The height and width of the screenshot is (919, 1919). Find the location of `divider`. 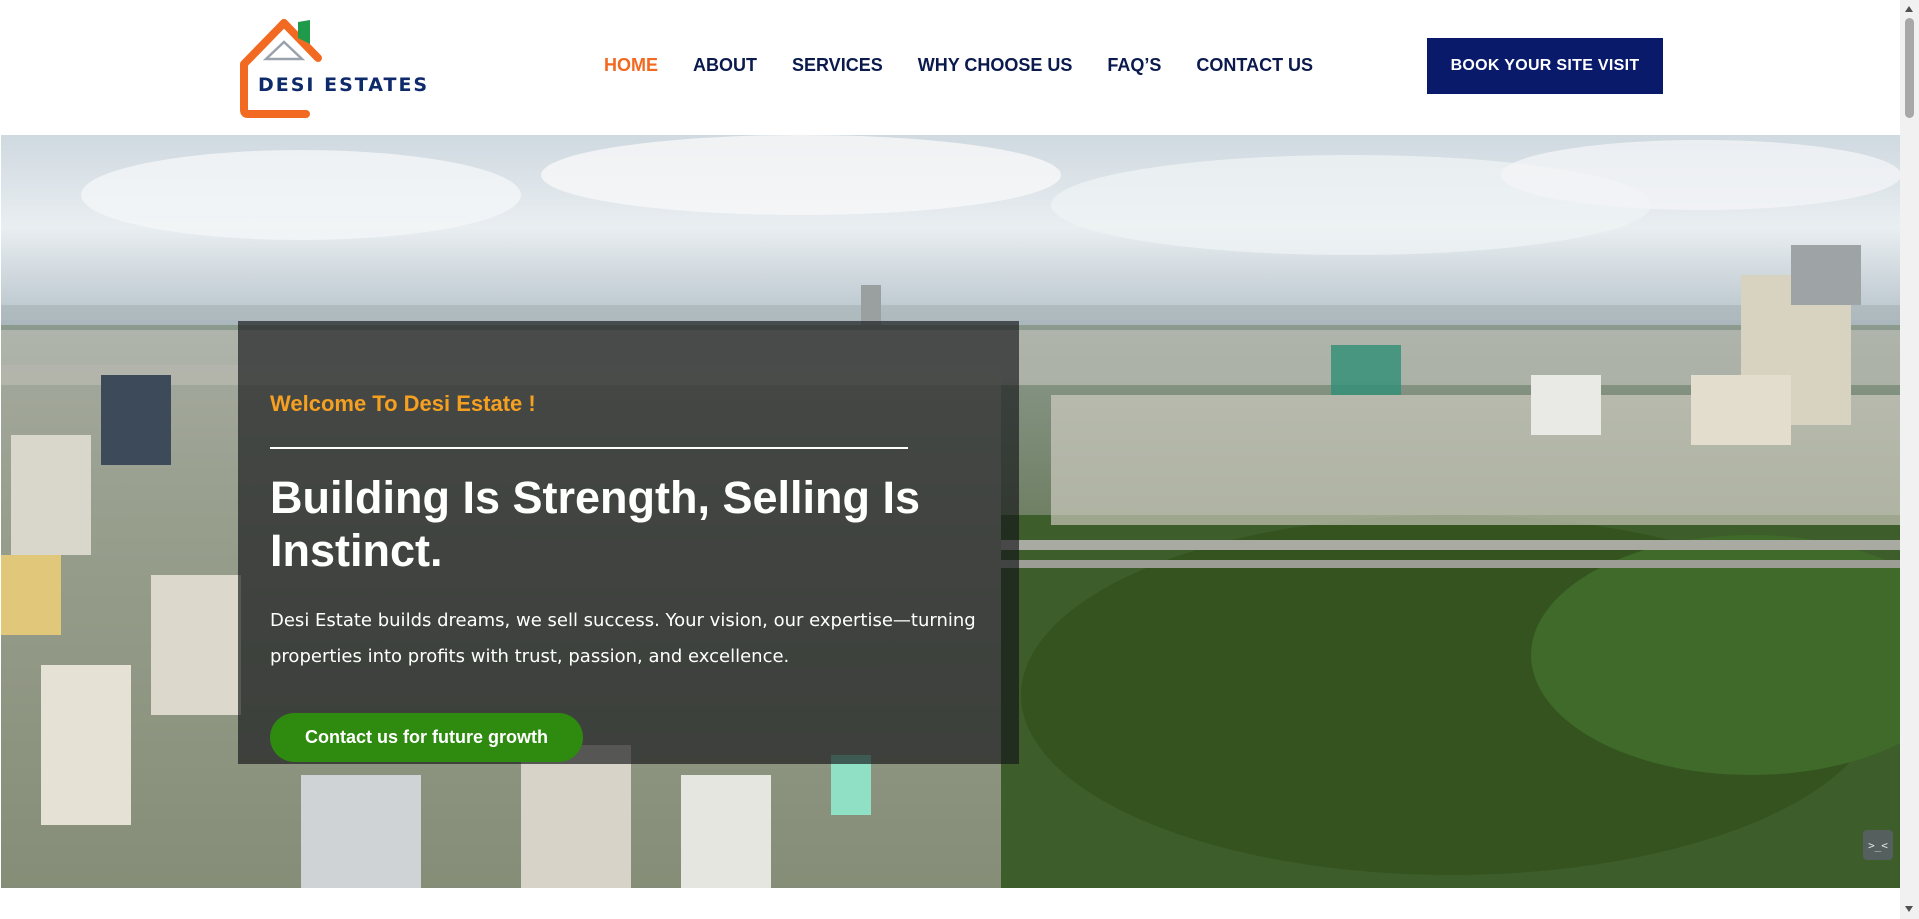

divider is located at coordinates (589, 448).